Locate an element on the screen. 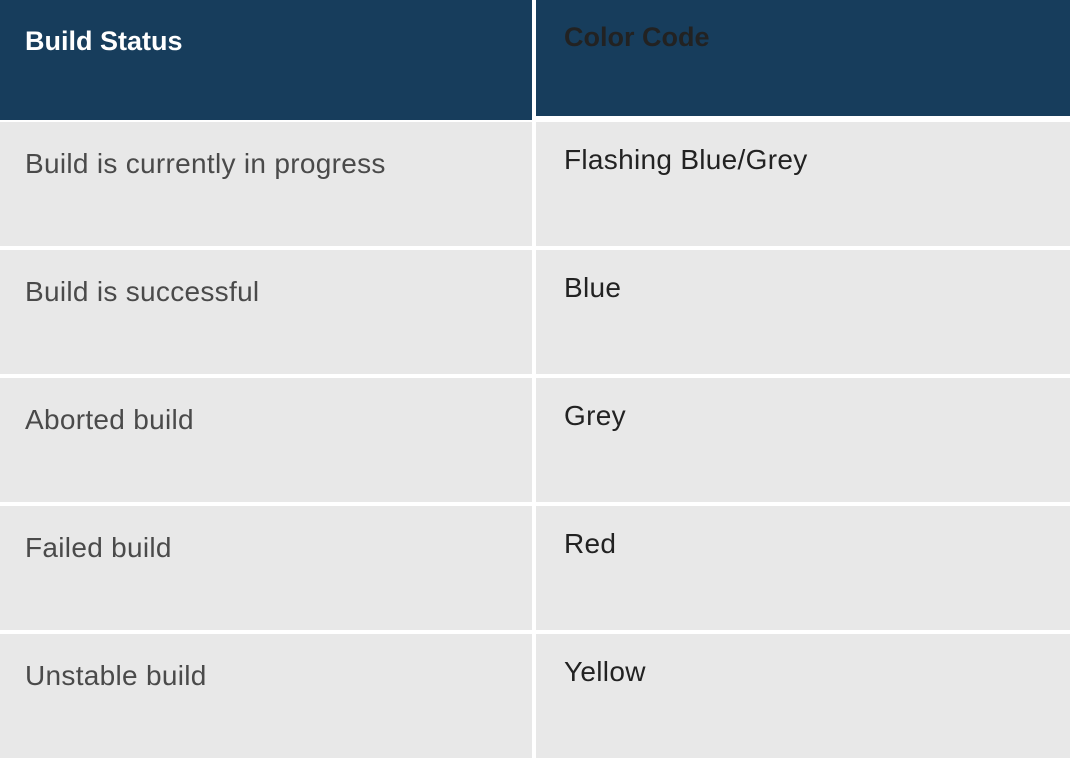 This screenshot has height=758, width=1070. status-cell: Build is currently in progress is located at coordinates (266, 184).